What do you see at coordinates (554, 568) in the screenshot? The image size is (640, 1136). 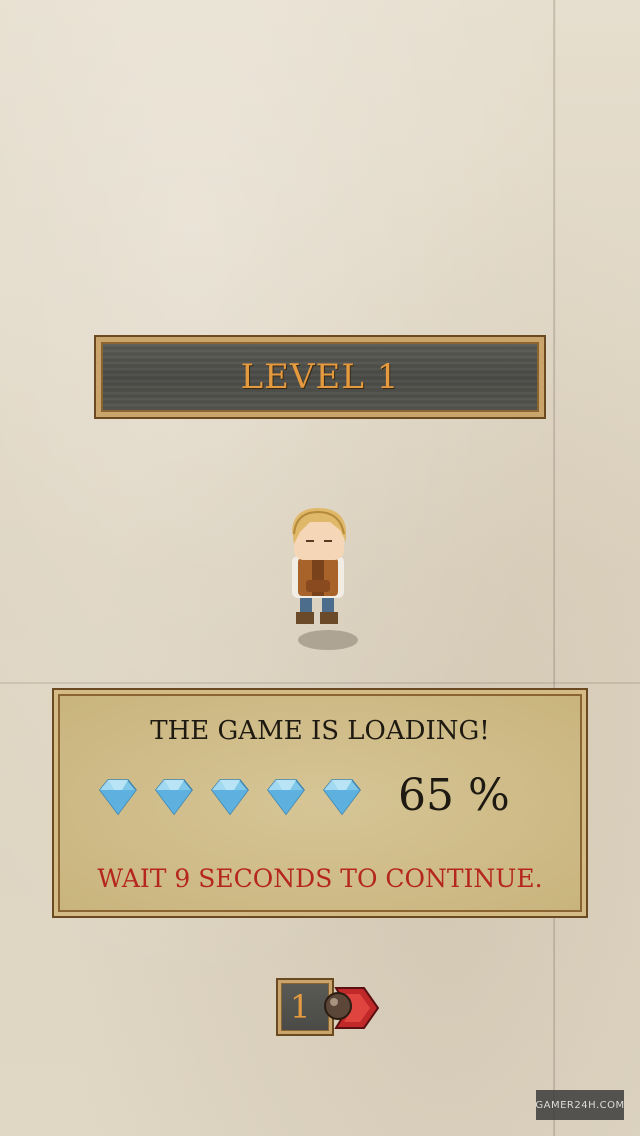 I see `paper-fold-vertical` at bounding box center [554, 568].